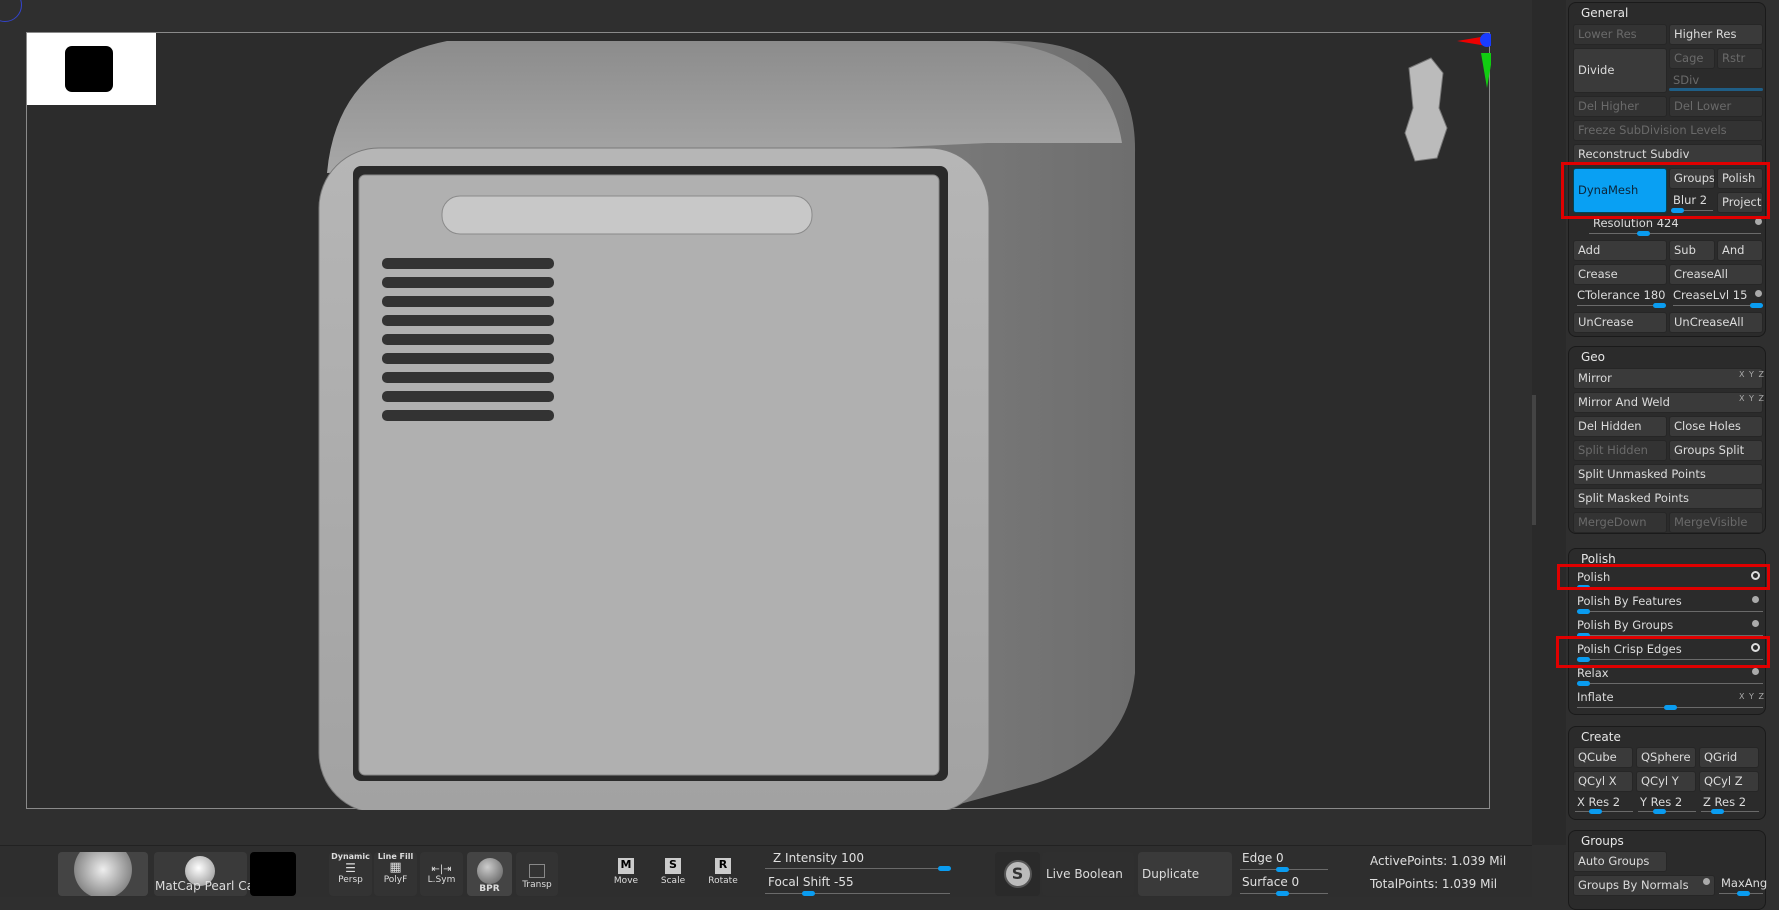 The image size is (1779, 910). Describe the element at coordinates (723, 866) in the screenshot. I see `rotate-icon: R` at that location.